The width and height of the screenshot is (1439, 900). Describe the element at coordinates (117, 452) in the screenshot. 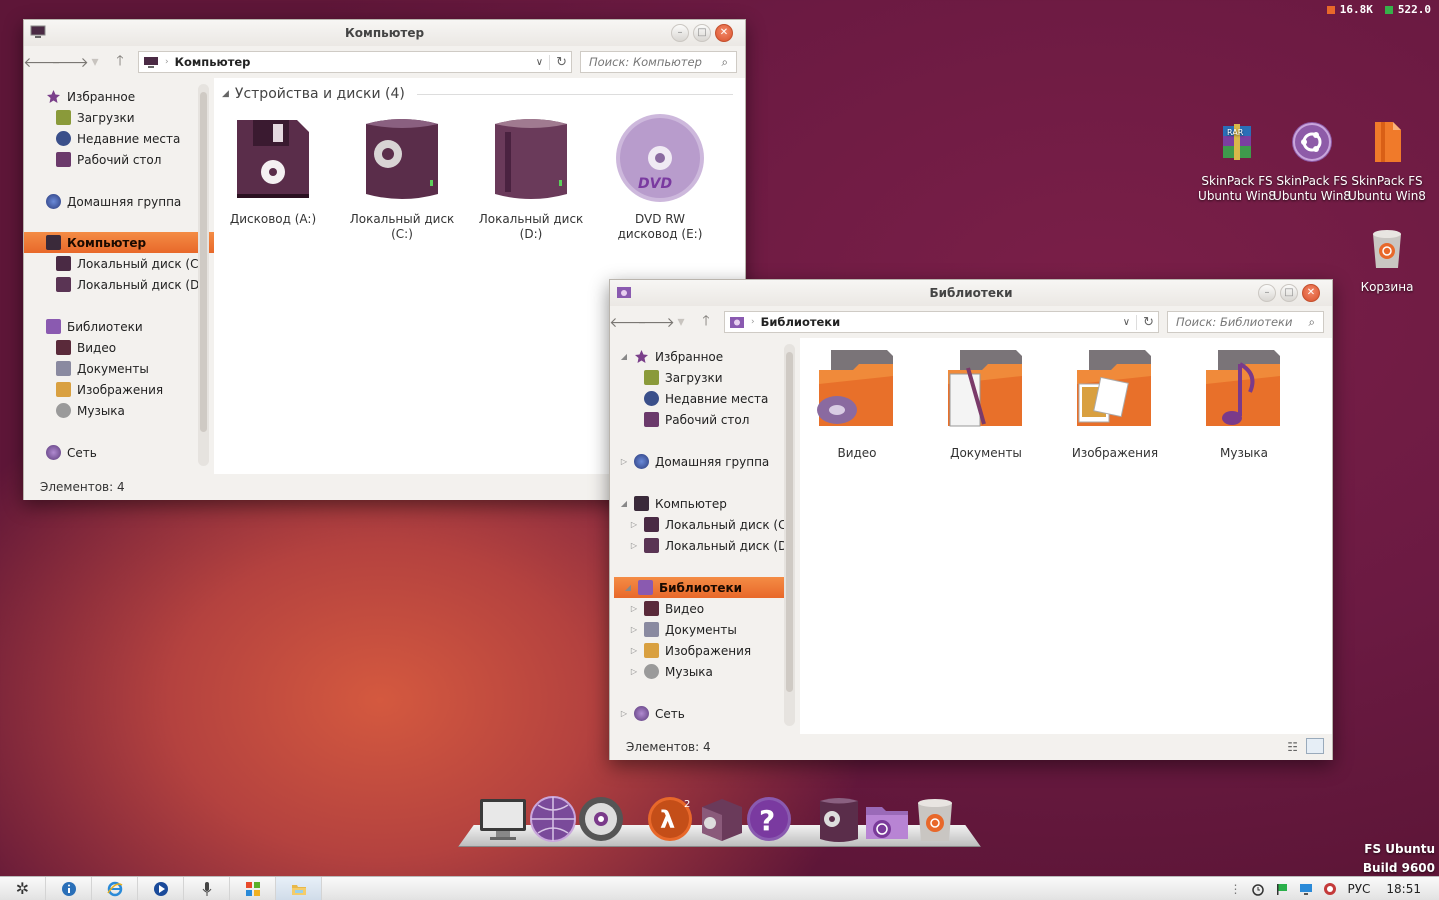

I see `nav-network: Сеть` at that location.